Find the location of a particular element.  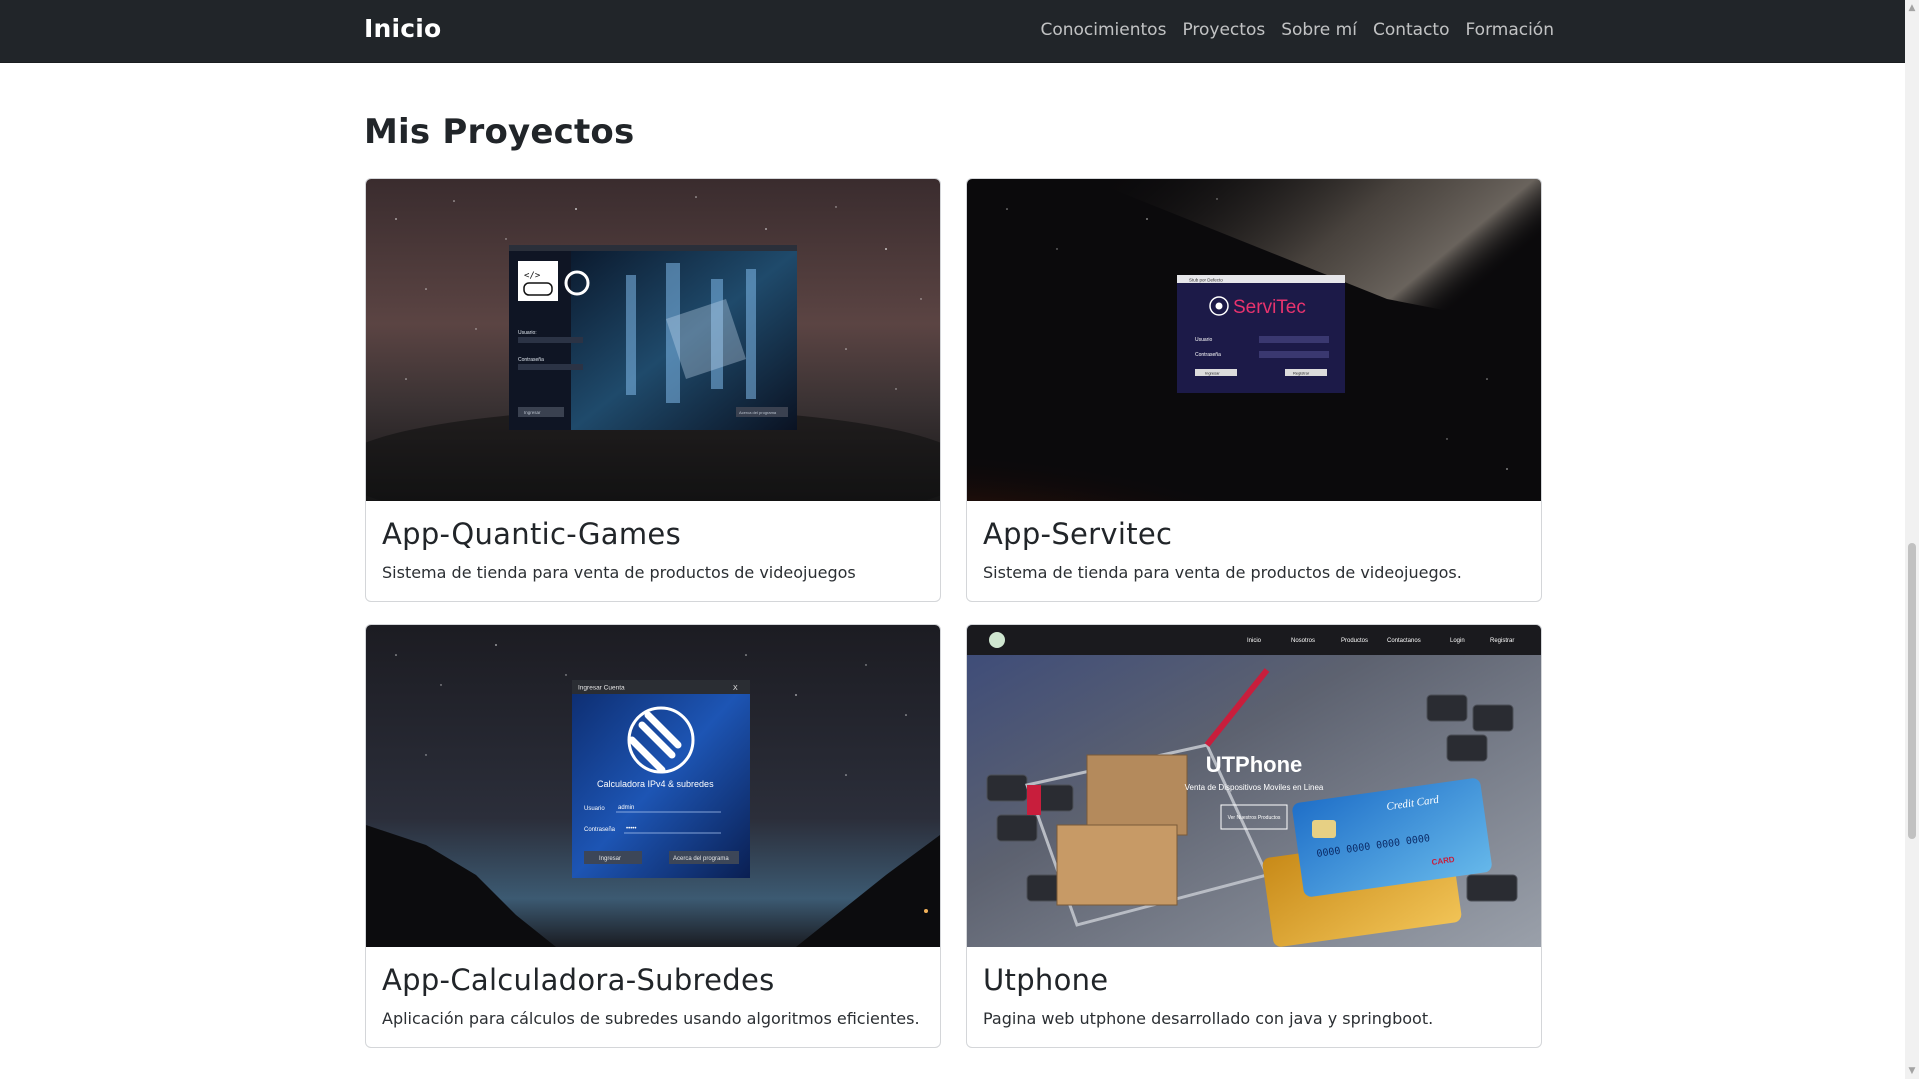

nav-link-formacion: Formación is located at coordinates (1510, 30).